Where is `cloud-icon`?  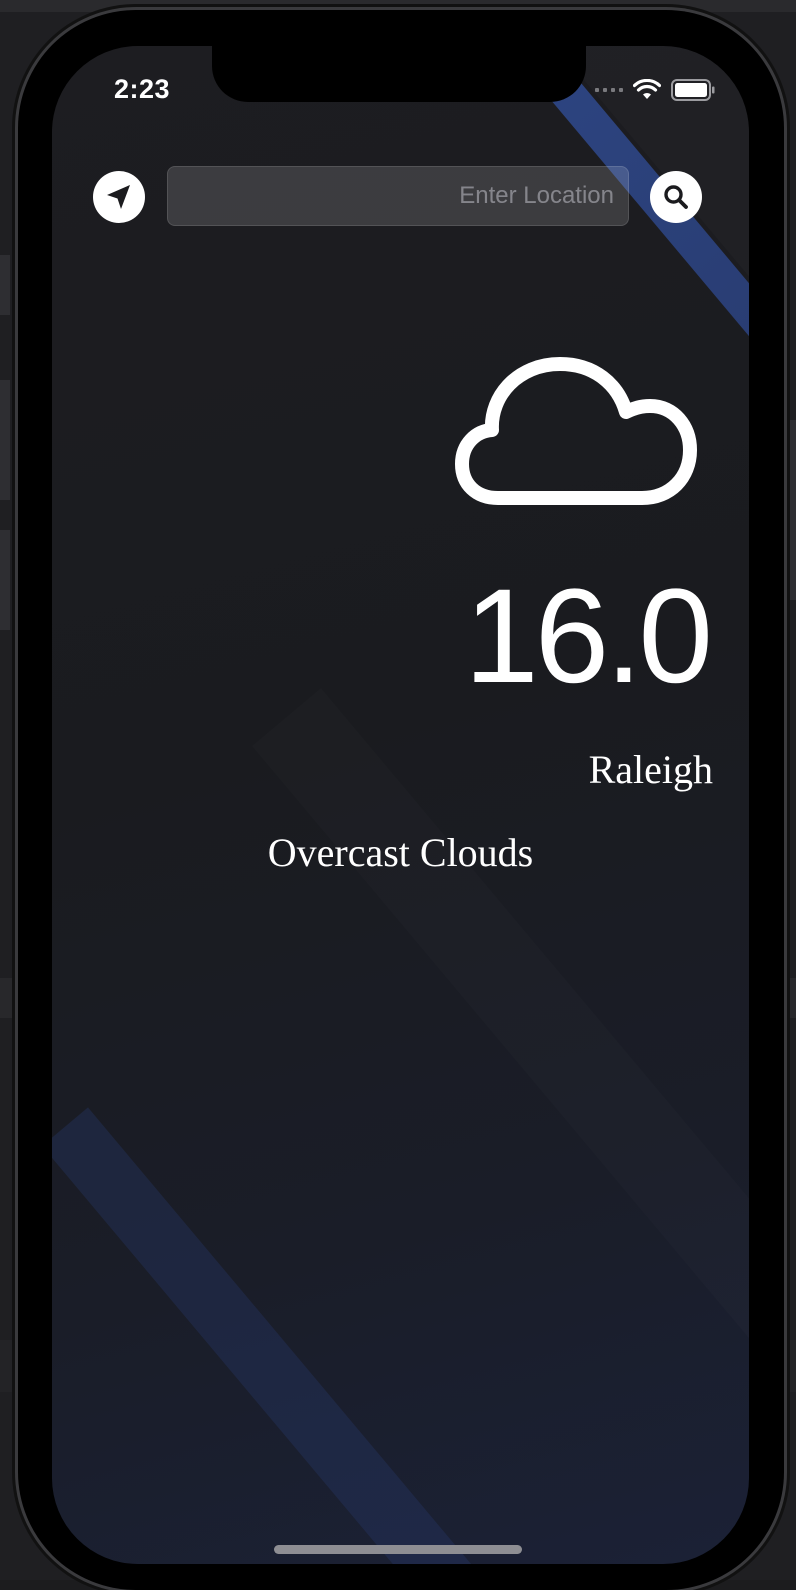 cloud-icon is located at coordinates (576, 431).